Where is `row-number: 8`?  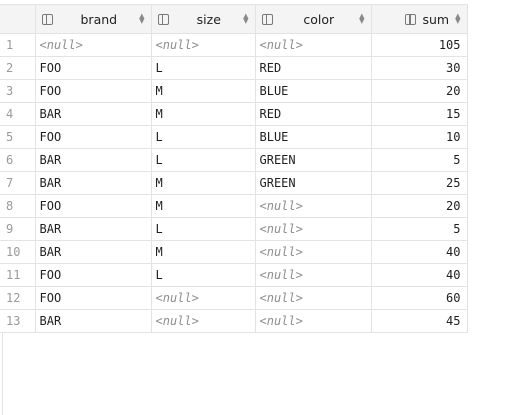 row-number: 8 is located at coordinates (18, 206).